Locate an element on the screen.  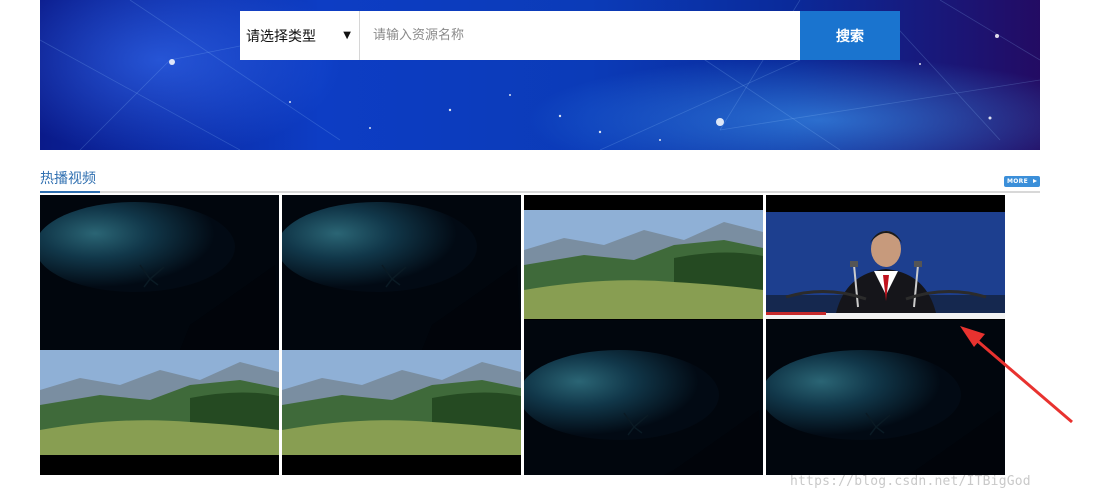
search-form: 请选择类型 ▼ 搜索 is located at coordinates (570, 35).